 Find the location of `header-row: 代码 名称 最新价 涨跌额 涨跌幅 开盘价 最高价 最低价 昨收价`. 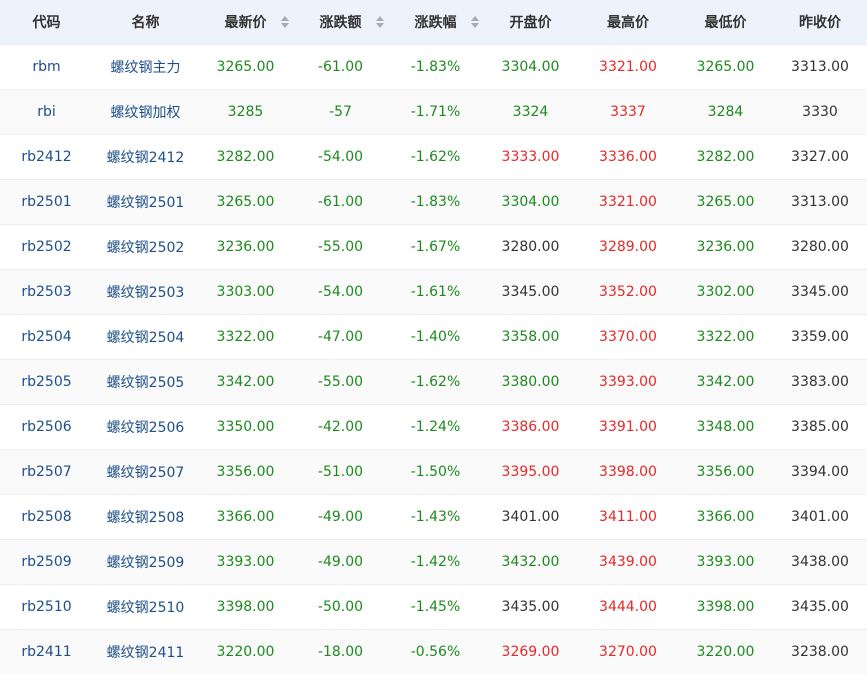

header-row: 代码 名称 最新价 涨跌额 涨跌幅 开盘价 最高价 最低价 昨收价 is located at coordinates (433, 22).